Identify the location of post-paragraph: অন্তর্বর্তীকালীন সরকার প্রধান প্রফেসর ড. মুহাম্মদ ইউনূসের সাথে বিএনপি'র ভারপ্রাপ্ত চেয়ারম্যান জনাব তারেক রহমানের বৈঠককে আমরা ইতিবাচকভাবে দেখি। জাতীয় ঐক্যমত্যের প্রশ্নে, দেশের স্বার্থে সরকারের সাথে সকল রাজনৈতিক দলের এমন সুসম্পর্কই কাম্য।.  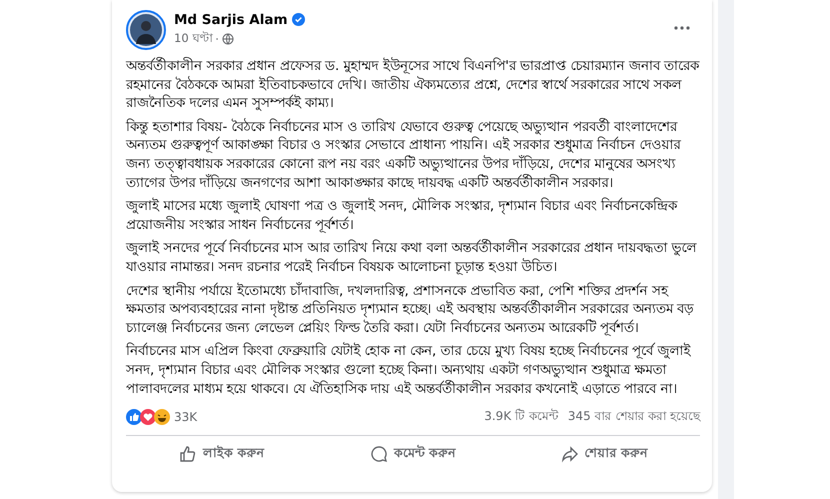
(413, 86).